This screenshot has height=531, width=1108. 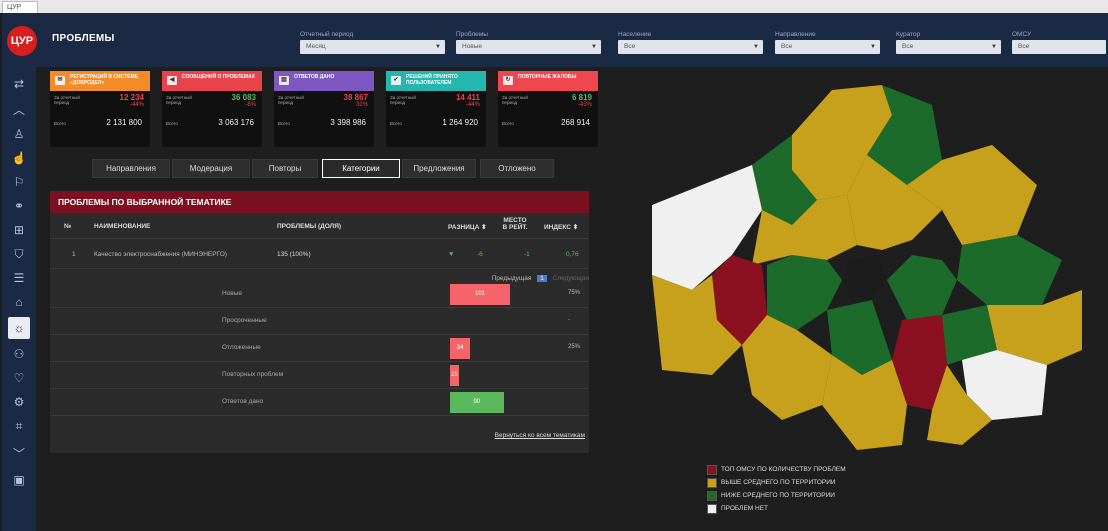 I want to click on breakdown-bar: 101, so click(x=480, y=294).